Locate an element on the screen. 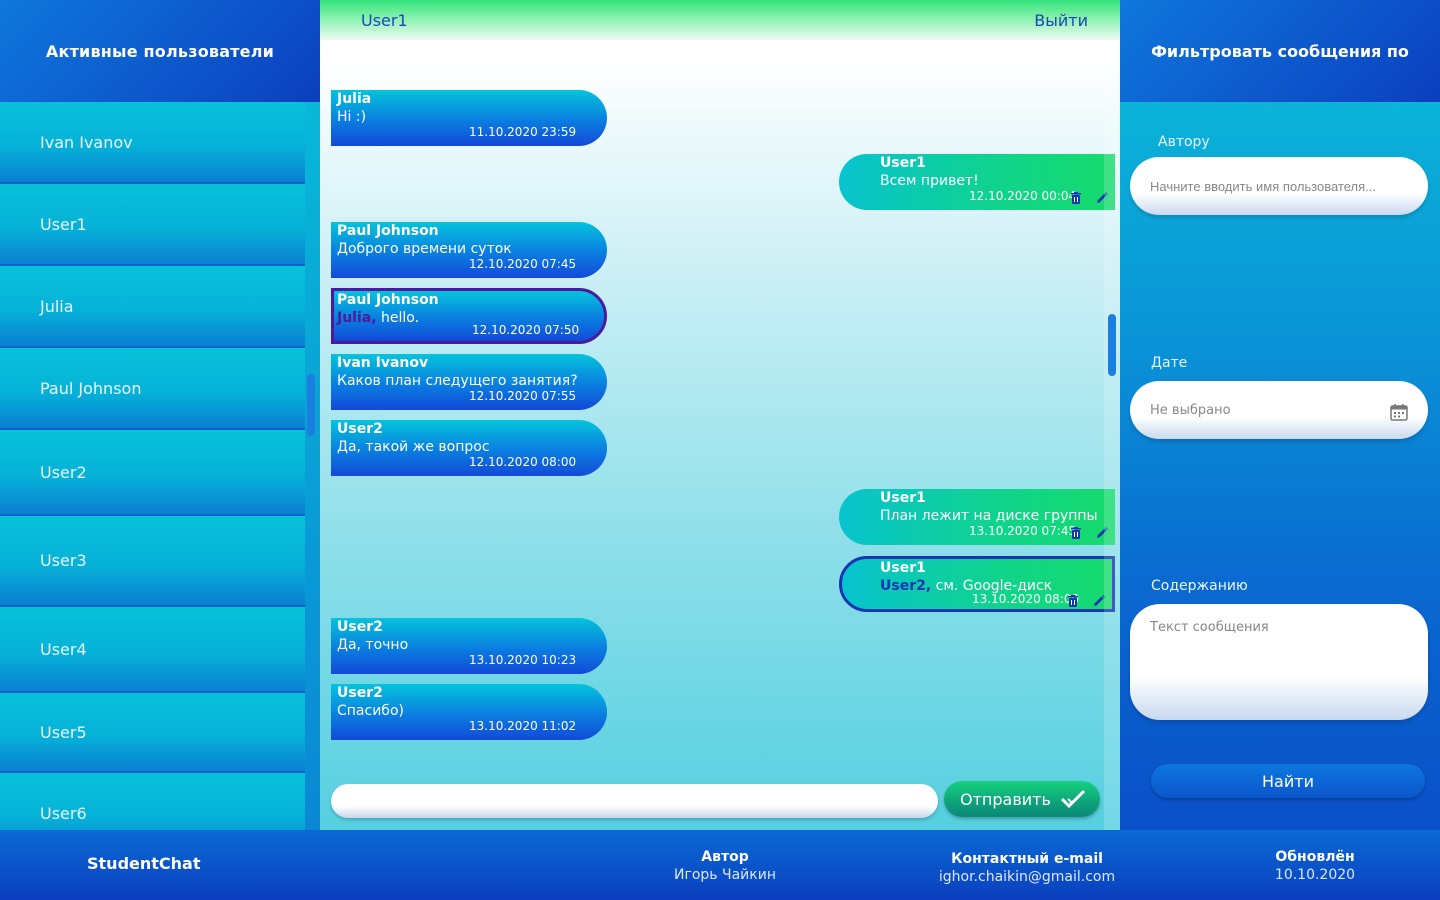 This screenshot has width=1440, height=900. user-list-item: User5 is located at coordinates (152, 733).